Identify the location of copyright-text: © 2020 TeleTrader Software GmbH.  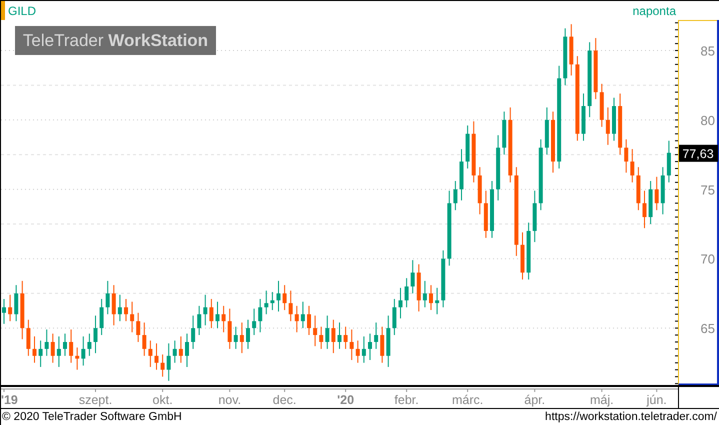
(92, 417).